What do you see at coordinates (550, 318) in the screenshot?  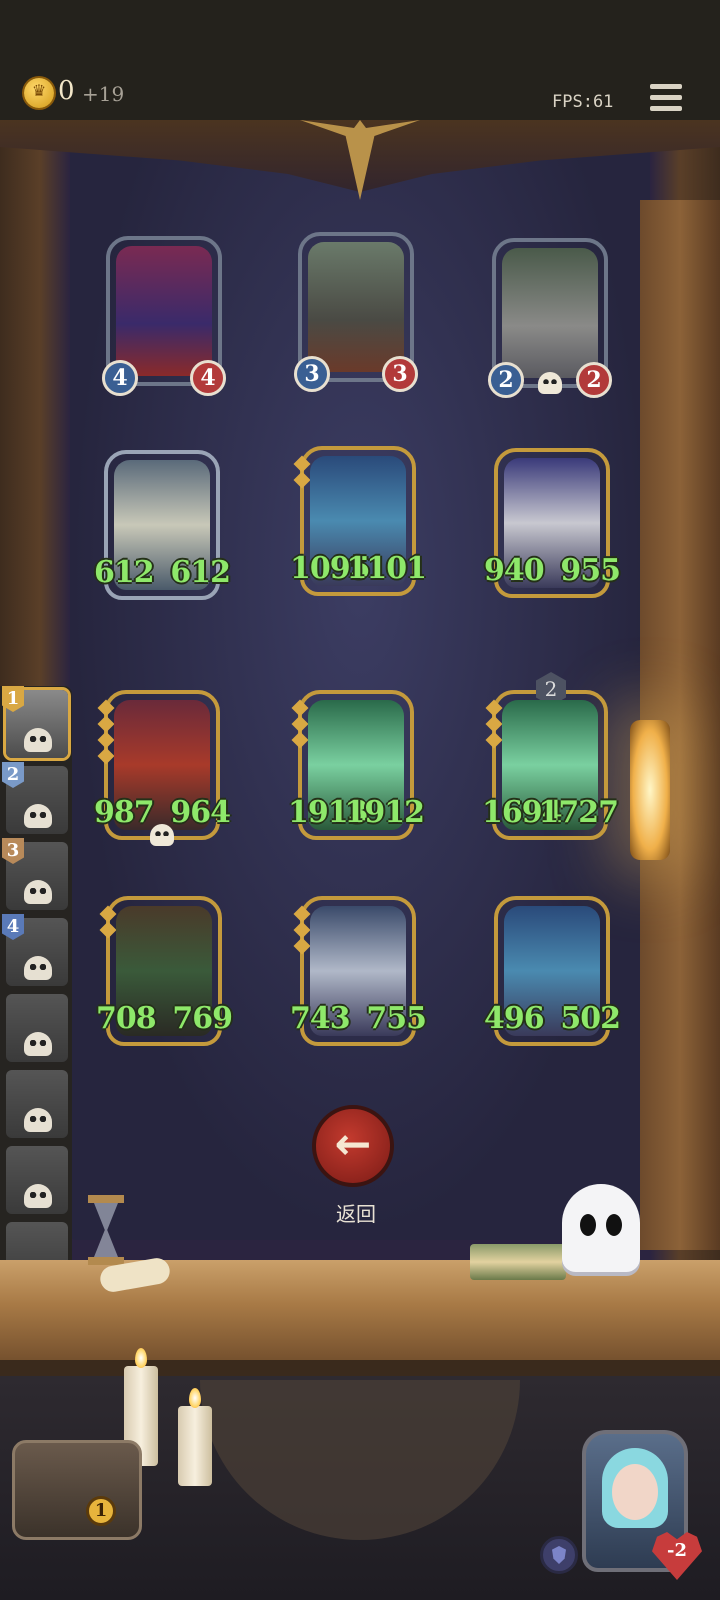 I see `shop-card: 2 2` at bounding box center [550, 318].